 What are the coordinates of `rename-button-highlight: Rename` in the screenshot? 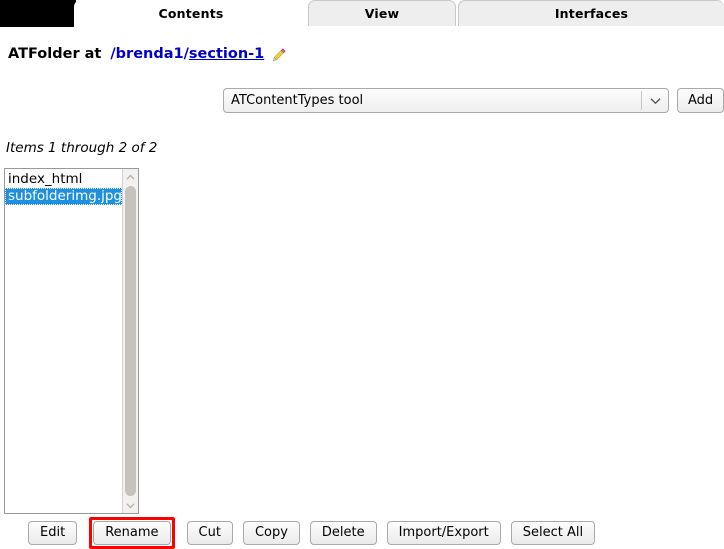 It's located at (132, 533).